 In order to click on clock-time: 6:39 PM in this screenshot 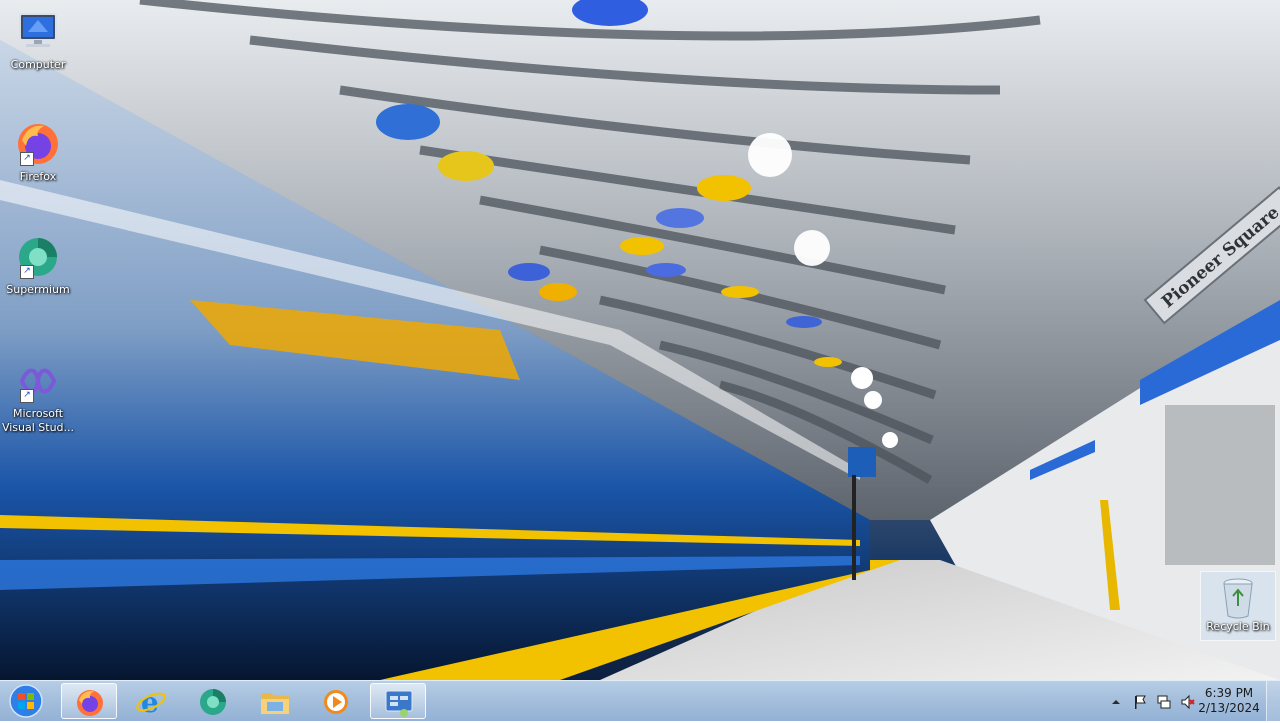, I will do `click(1229, 693)`.